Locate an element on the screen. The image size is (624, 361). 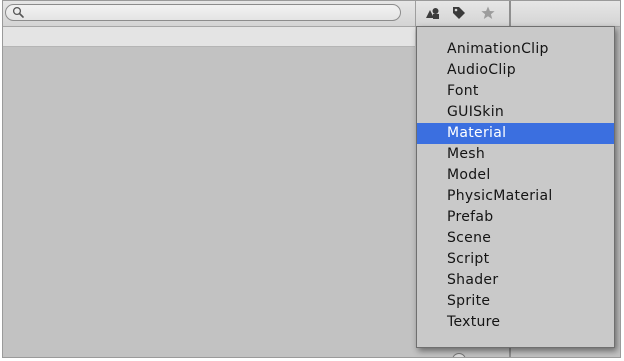
menu-item-sprite: Sprite is located at coordinates (515, 301).